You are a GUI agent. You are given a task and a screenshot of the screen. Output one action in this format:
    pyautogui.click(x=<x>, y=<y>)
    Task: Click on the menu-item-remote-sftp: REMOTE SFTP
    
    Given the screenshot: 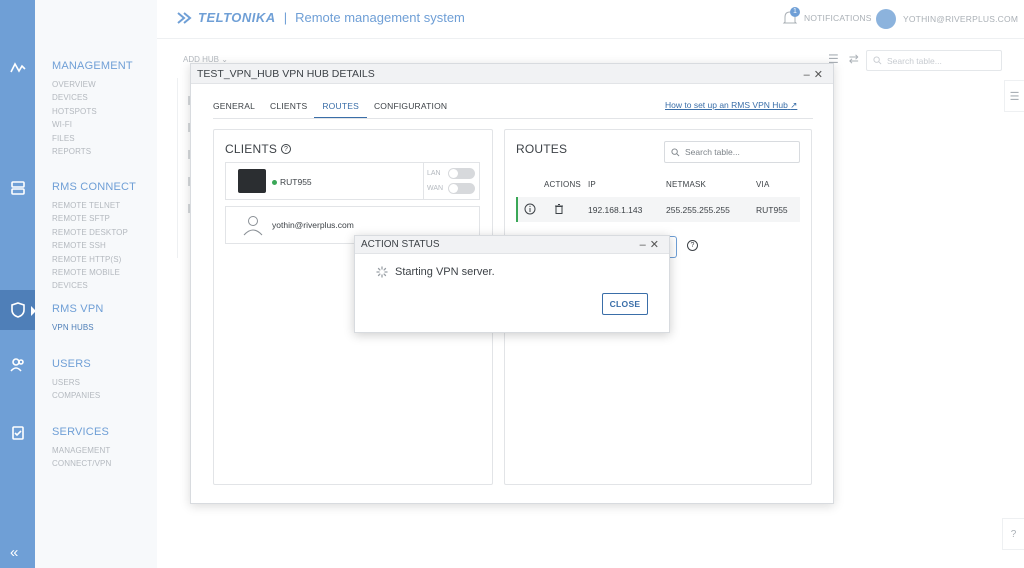 What is the action you would take?
    pyautogui.click(x=104, y=218)
    